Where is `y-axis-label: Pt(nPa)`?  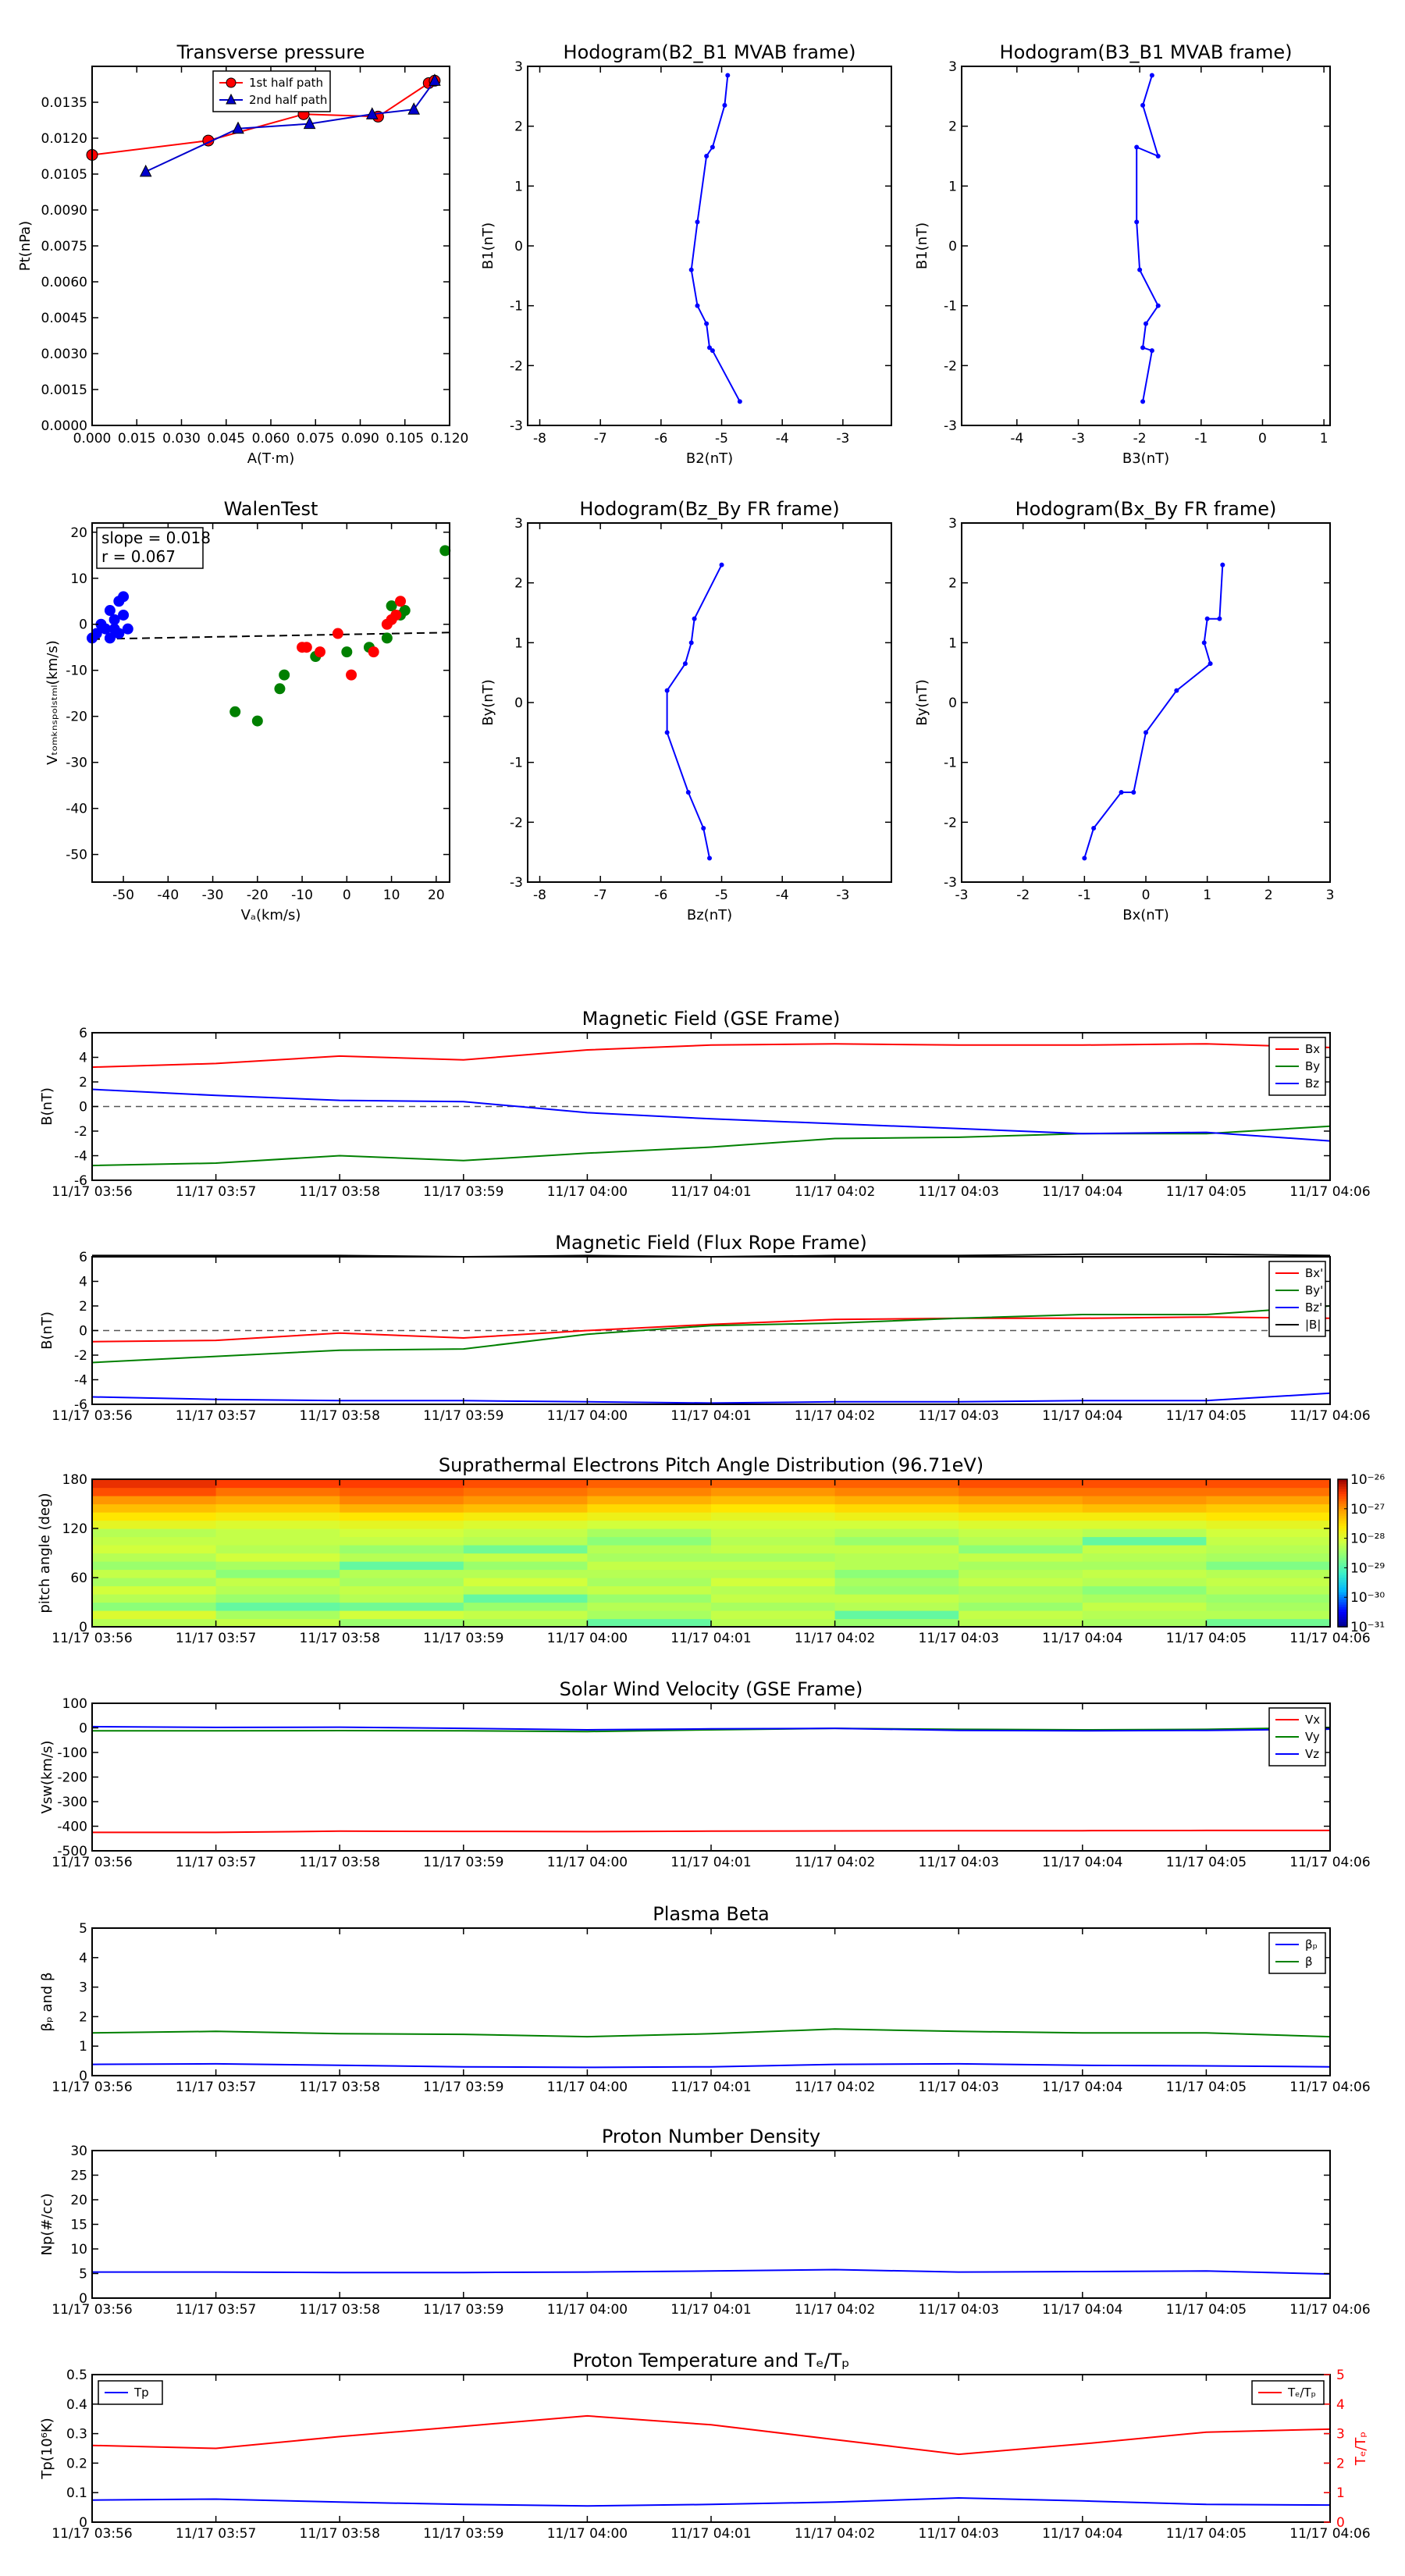
y-axis-label: Pt(nPa) is located at coordinates (26, 246).